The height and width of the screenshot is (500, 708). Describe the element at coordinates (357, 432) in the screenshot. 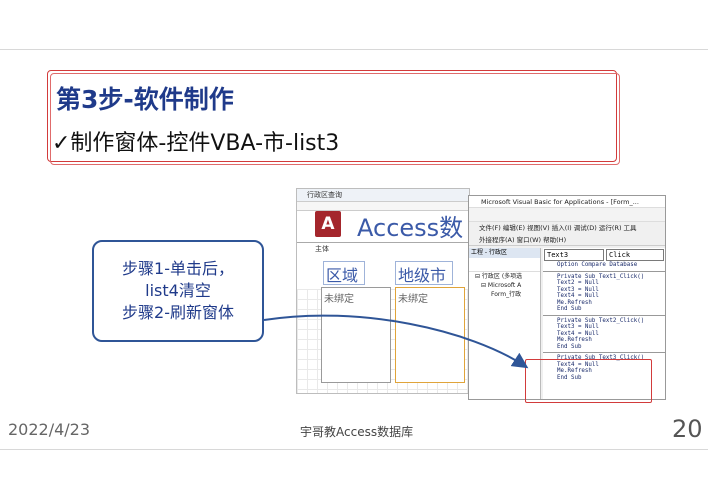

I see `footer-title: 宇哥教Access数据库` at that location.